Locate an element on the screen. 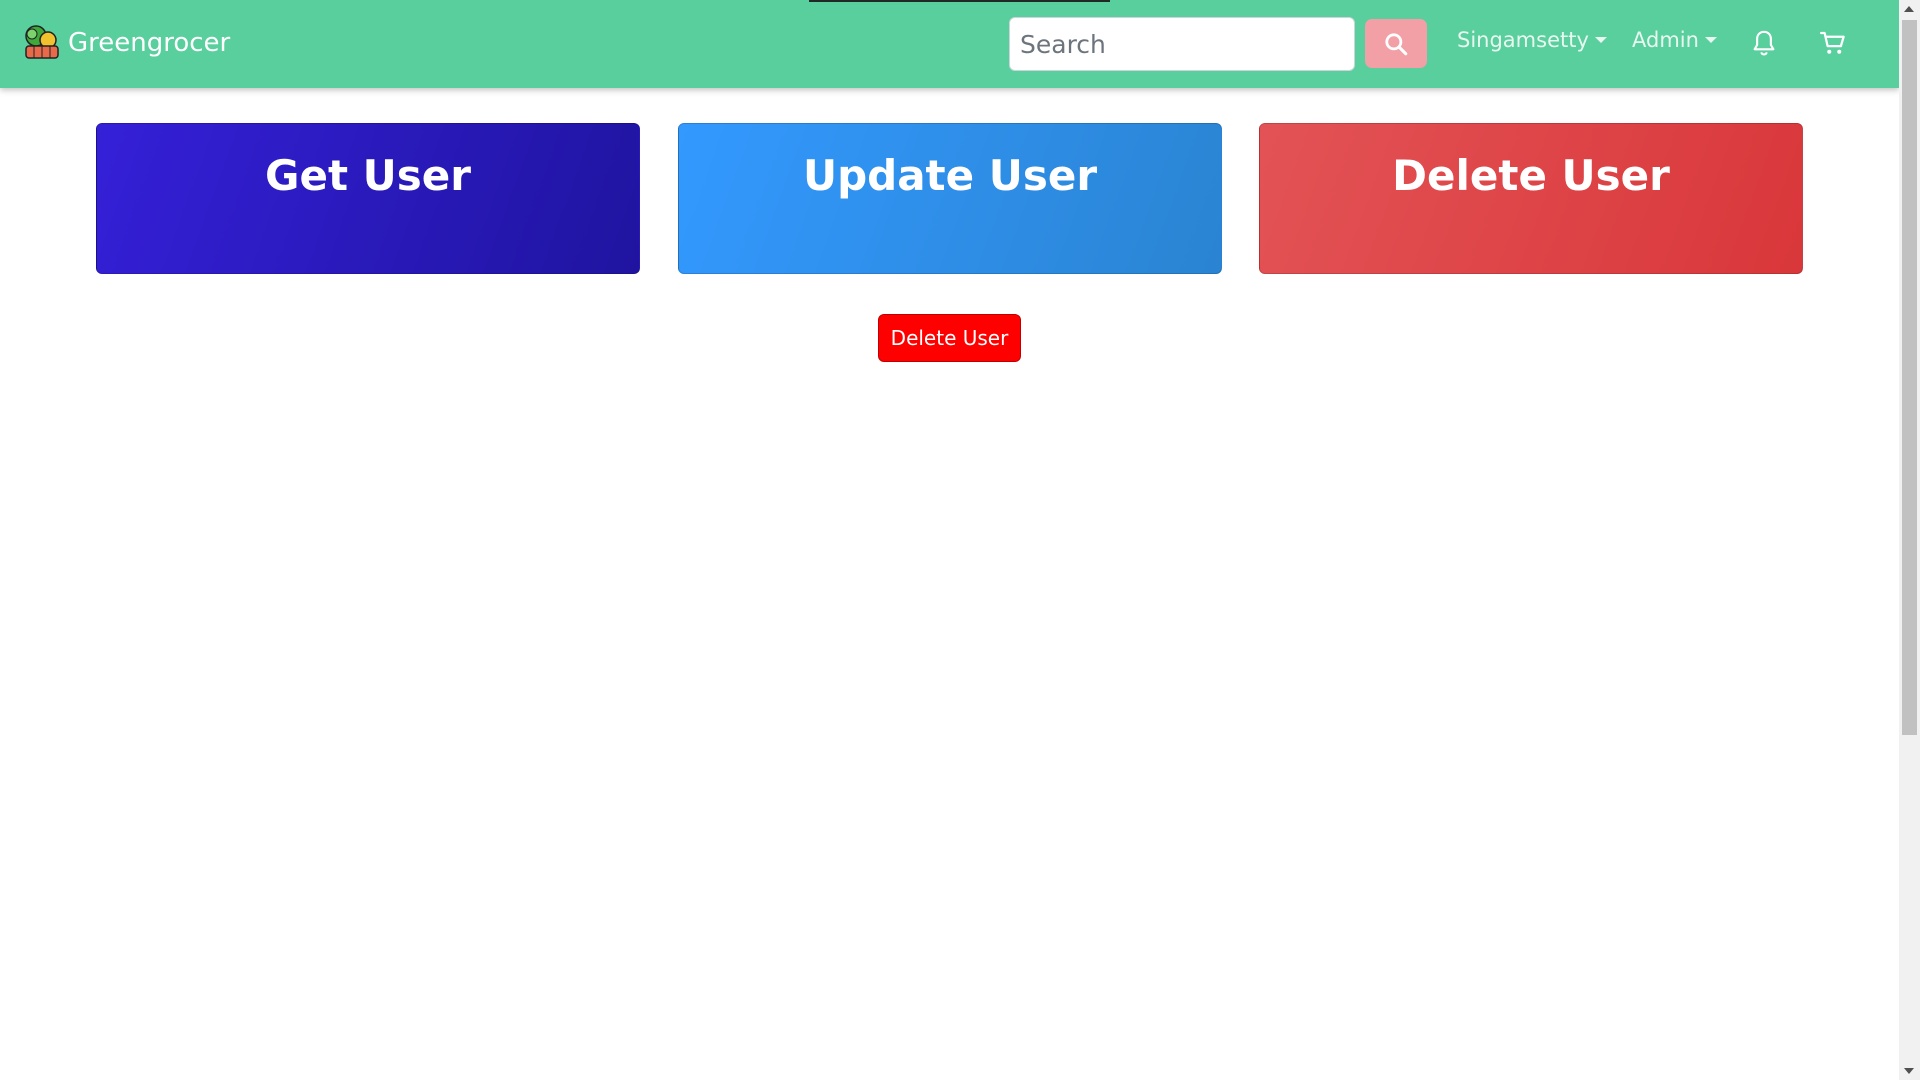  search-button is located at coordinates (1396, 43).